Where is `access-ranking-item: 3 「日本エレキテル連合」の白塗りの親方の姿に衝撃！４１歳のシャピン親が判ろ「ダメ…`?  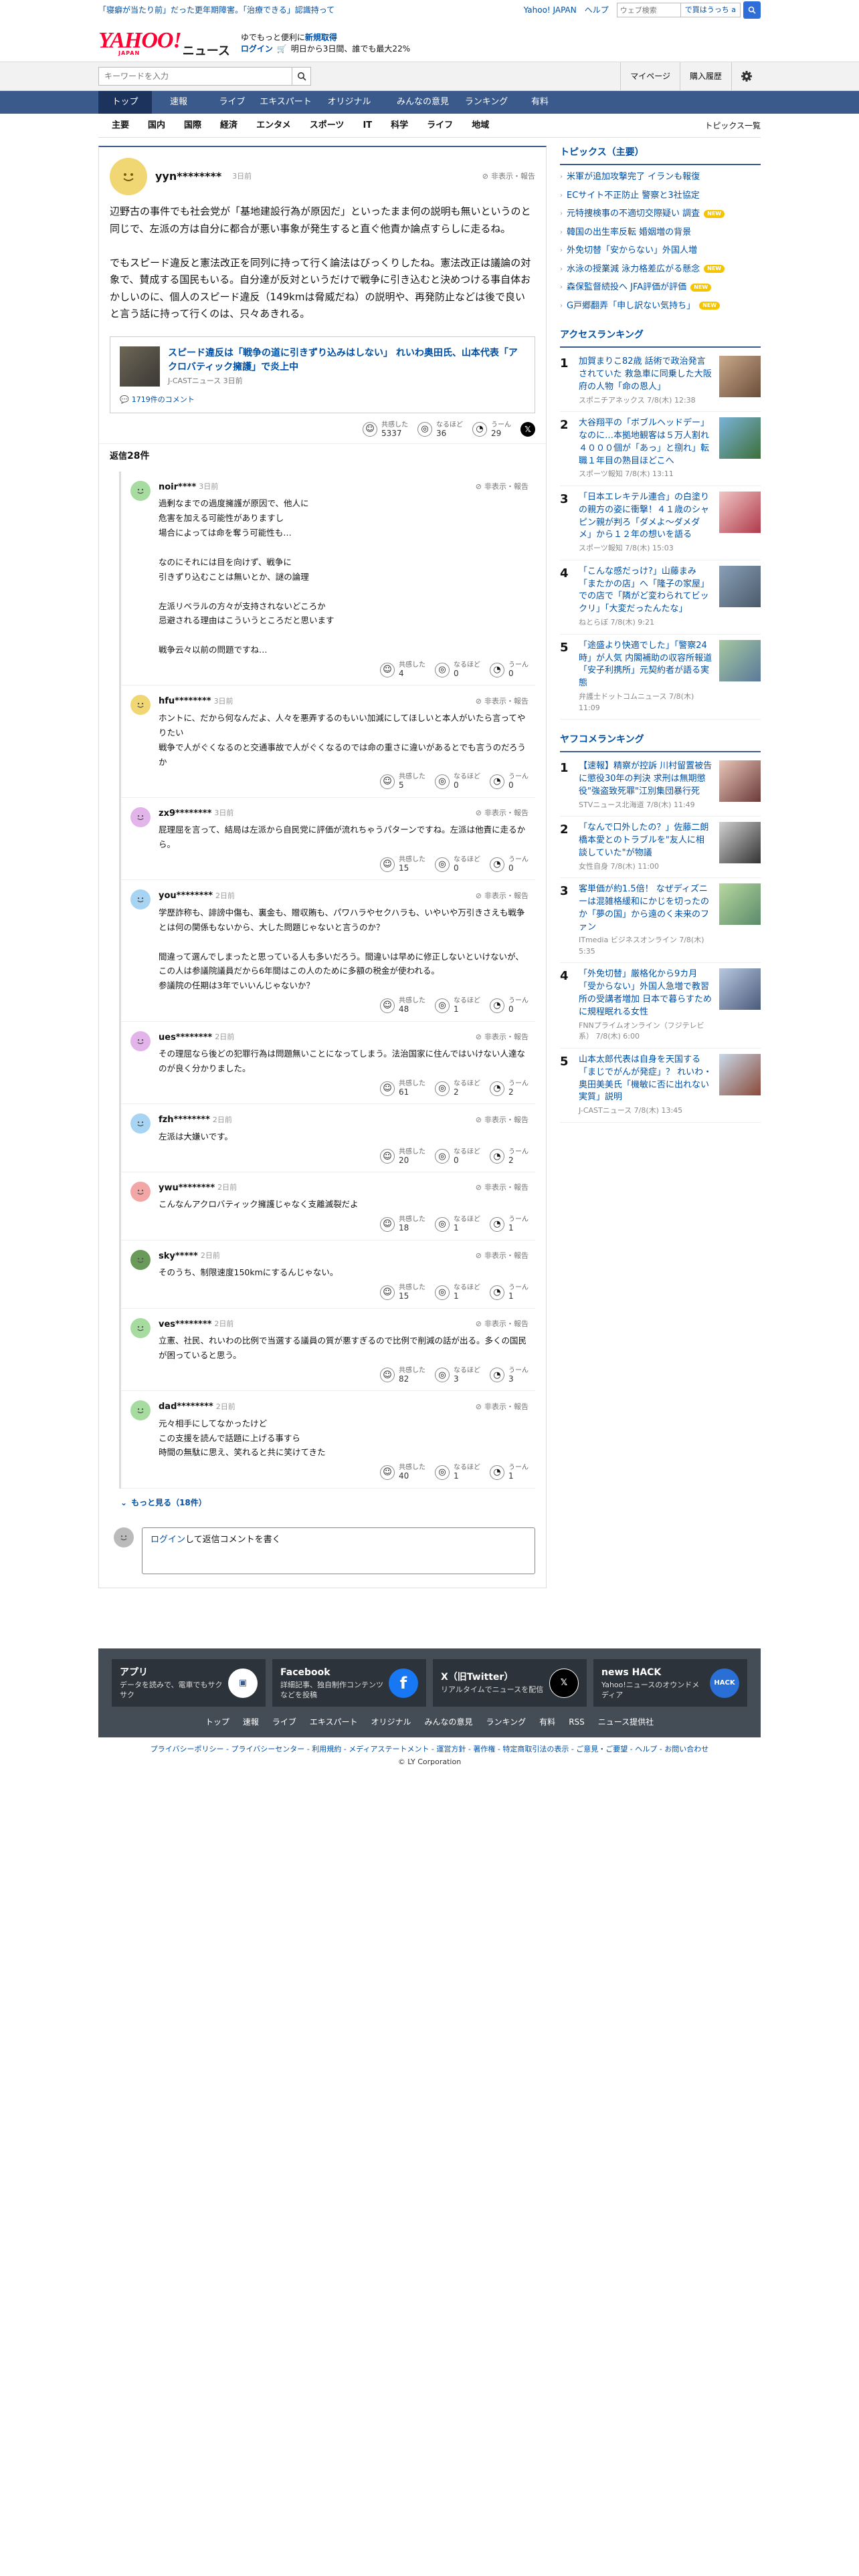 access-ranking-item: 3 「日本エレキテル連合」の白塗りの親方の姿に衝撃！４１歳のシャピン親が判ろ「ダメ… is located at coordinates (660, 523).